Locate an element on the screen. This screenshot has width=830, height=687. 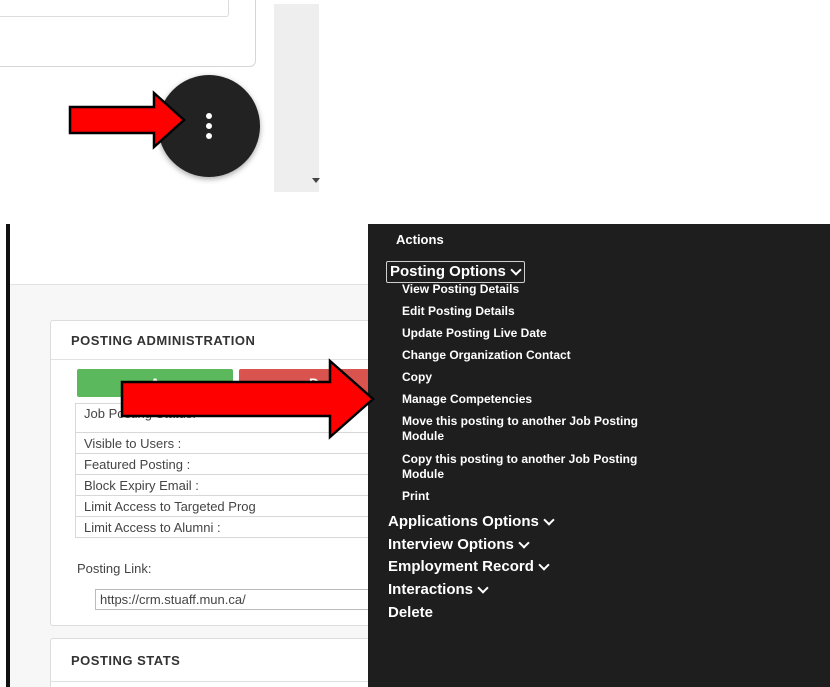
posting-administration-title: POSTING ADMINISTRATION is located at coordinates (163, 340).